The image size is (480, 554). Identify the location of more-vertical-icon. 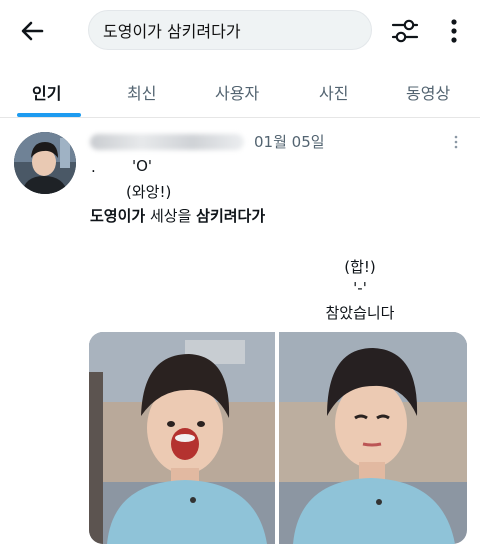
(454, 31).